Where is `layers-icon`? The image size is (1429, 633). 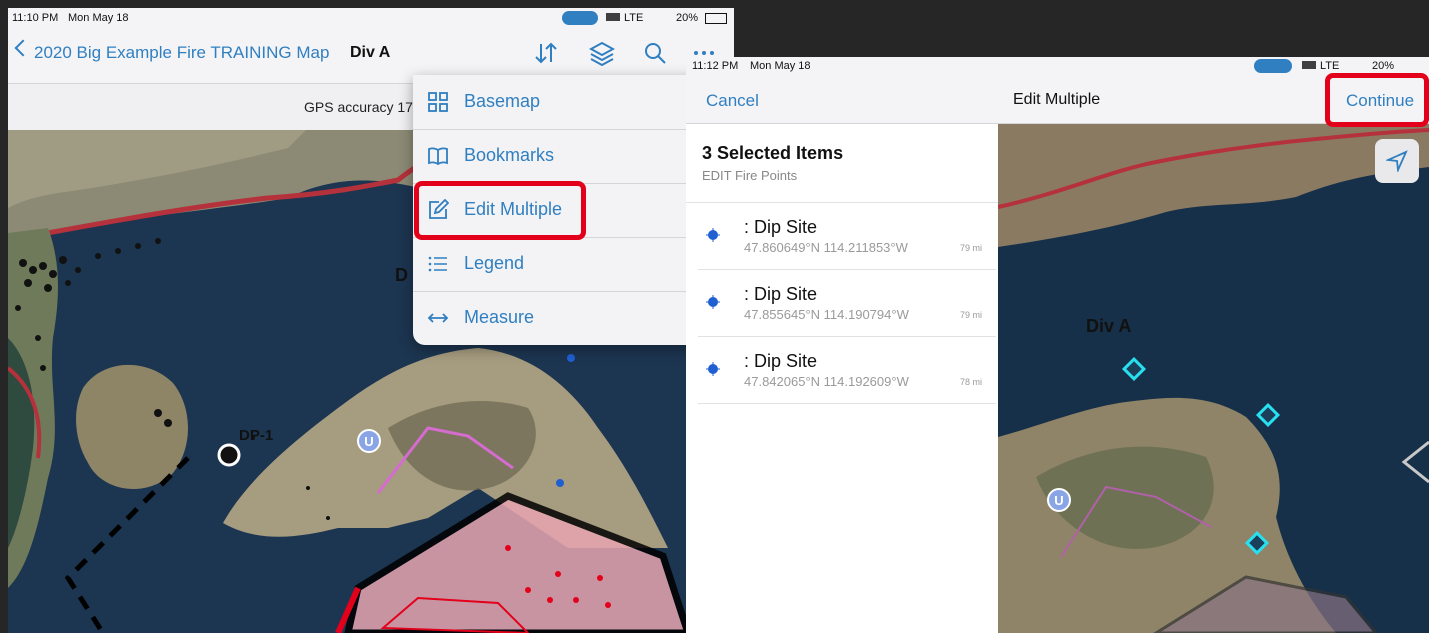
layers-icon is located at coordinates (602, 53).